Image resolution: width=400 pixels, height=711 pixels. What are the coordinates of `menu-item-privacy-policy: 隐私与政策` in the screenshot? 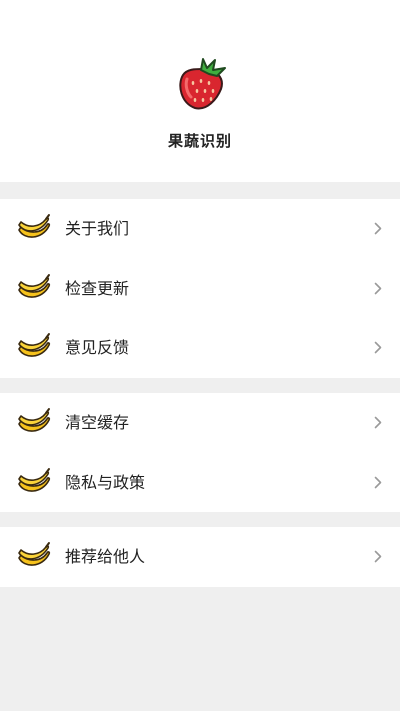 It's located at (200, 483).